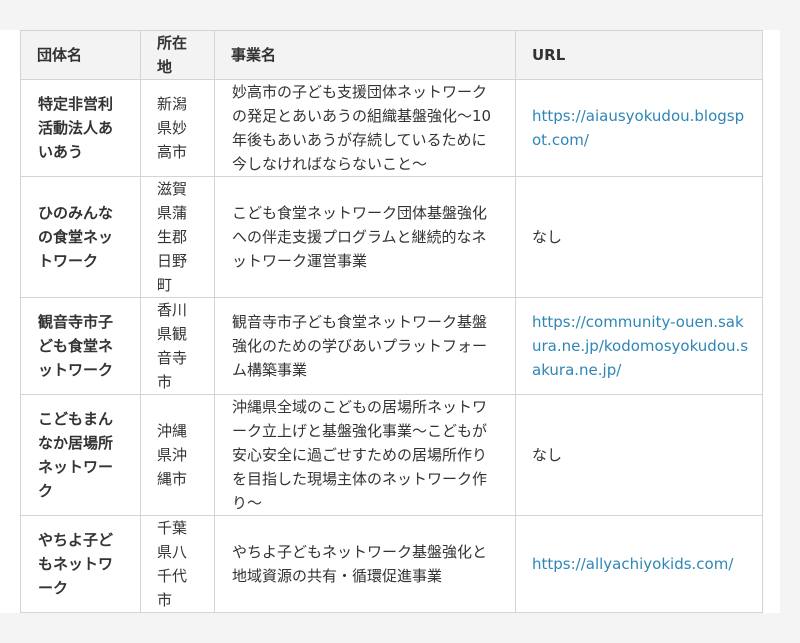  What do you see at coordinates (80, 455) in the screenshot?
I see `org-name-cell: こどもまんなか居場所ネットワーク` at bounding box center [80, 455].